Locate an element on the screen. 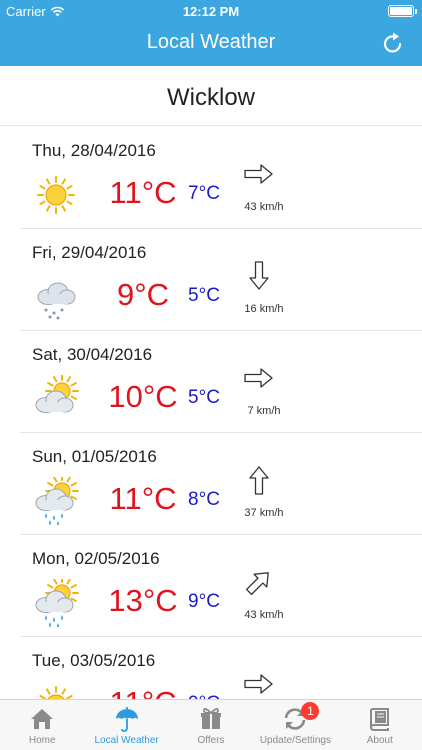 The image size is (422, 750). tab-offers: Offers is located at coordinates (211, 725).